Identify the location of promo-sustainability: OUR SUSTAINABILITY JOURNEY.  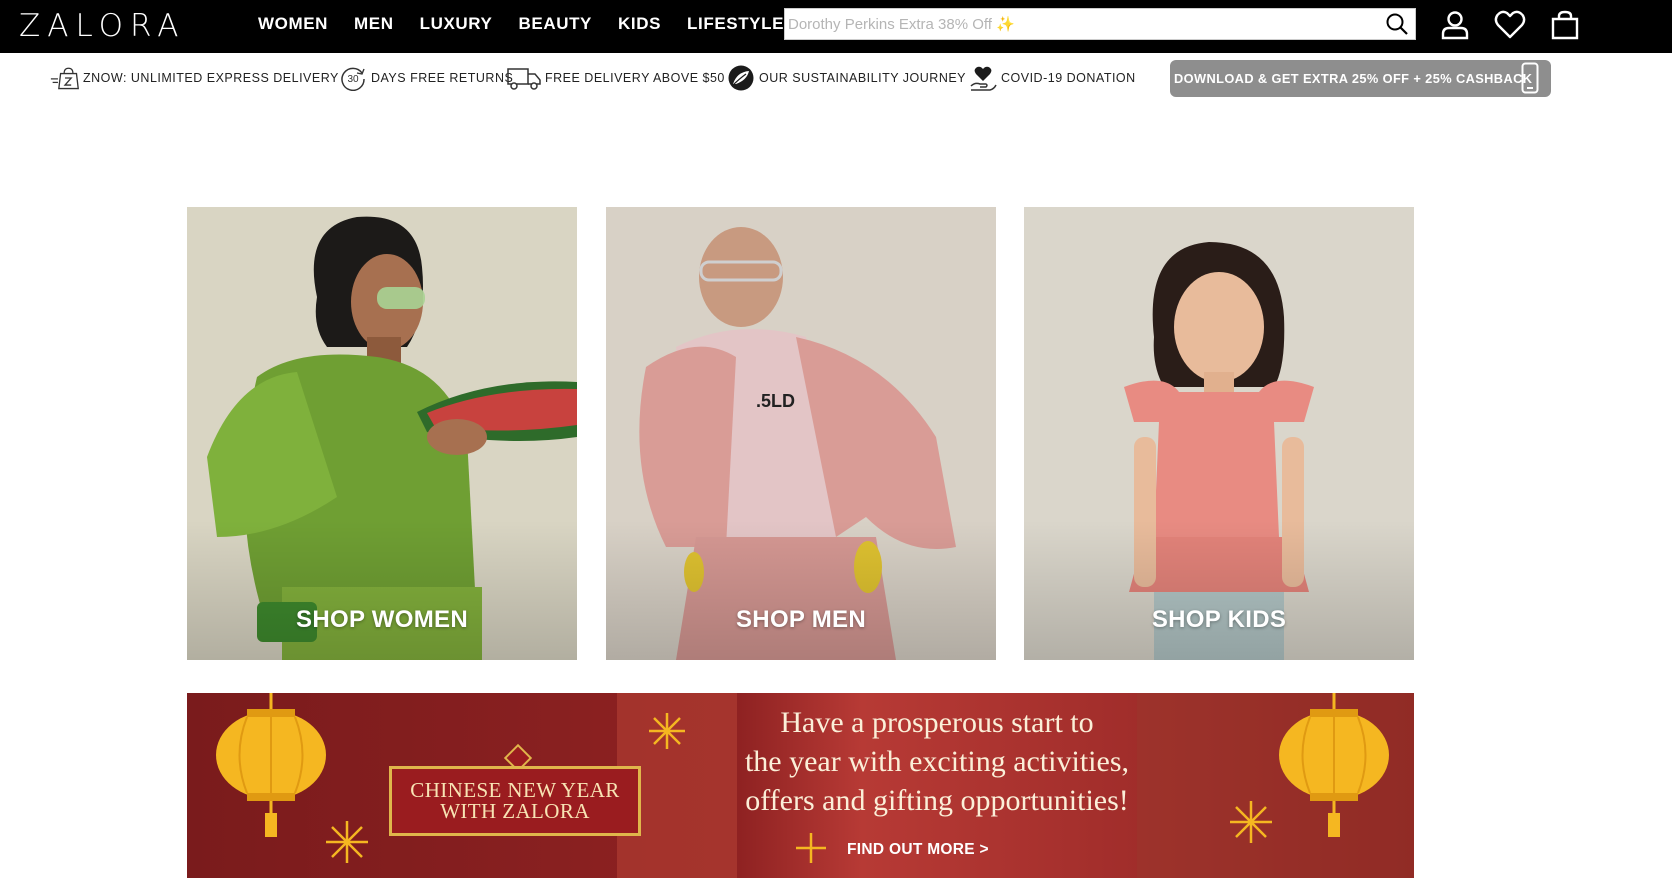
(846, 78).